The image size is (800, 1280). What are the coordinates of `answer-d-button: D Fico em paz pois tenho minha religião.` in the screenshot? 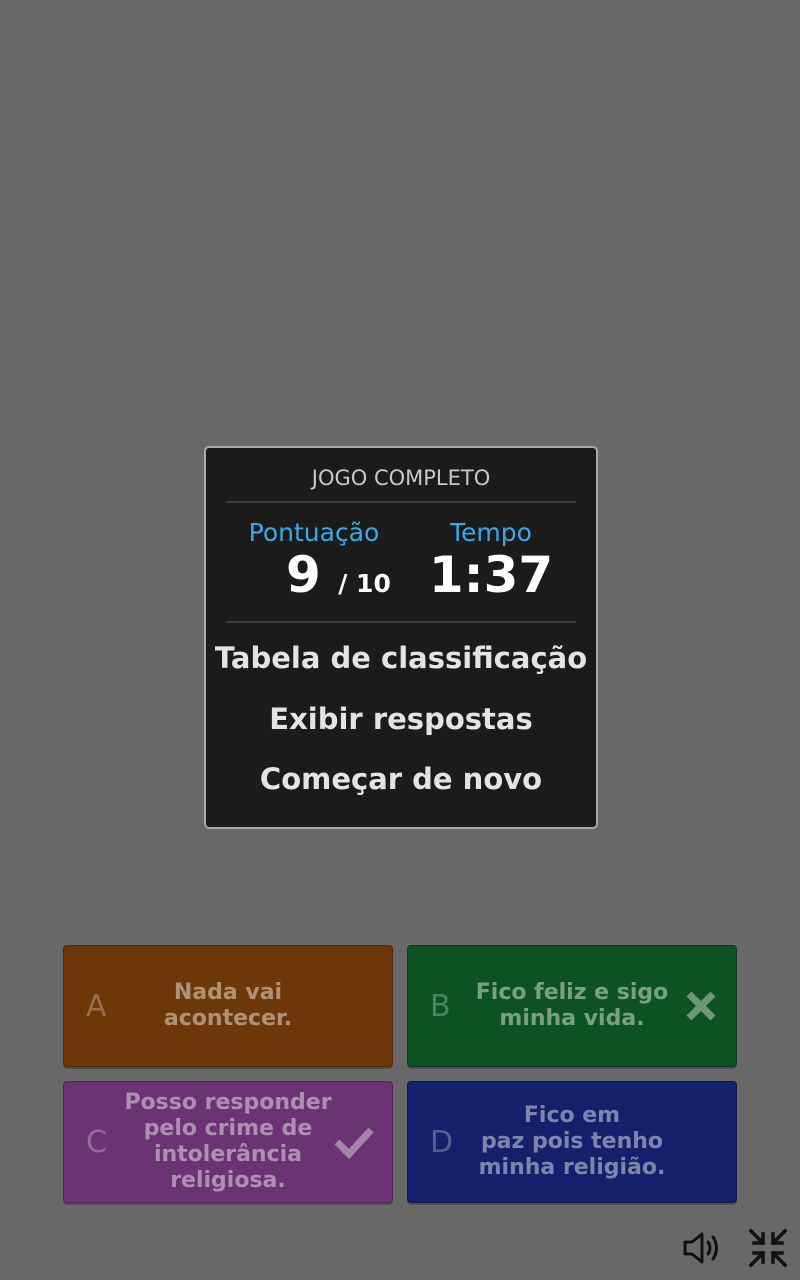 It's located at (572, 1142).